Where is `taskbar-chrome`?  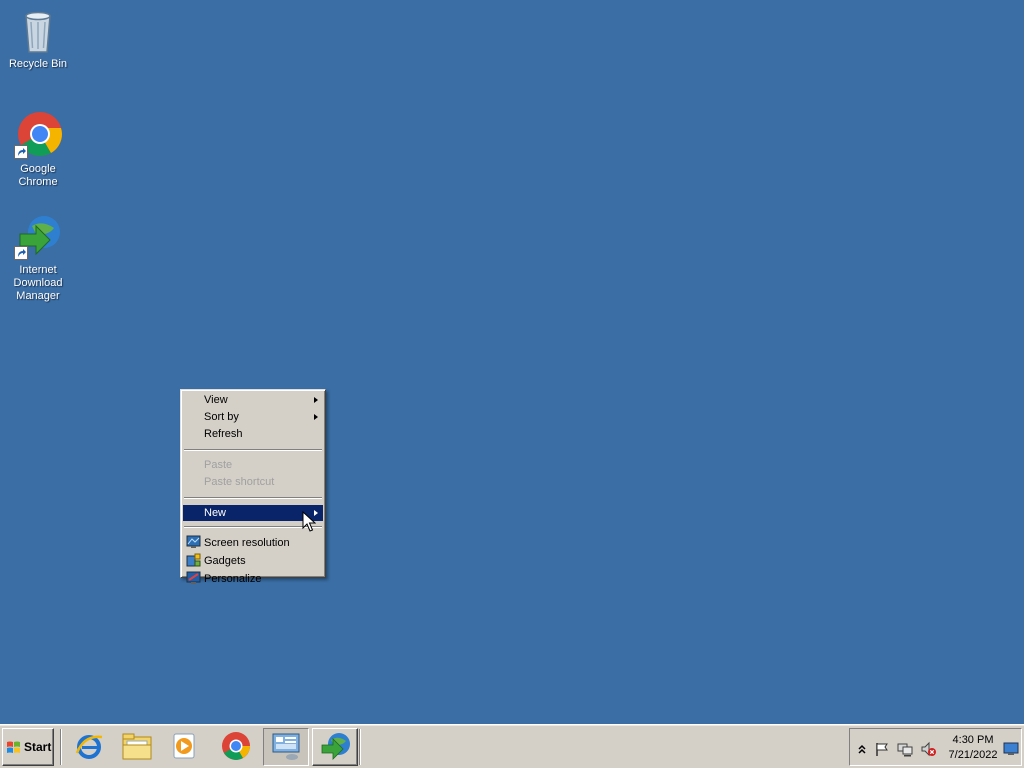
taskbar-chrome is located at coordinates (236, 747).